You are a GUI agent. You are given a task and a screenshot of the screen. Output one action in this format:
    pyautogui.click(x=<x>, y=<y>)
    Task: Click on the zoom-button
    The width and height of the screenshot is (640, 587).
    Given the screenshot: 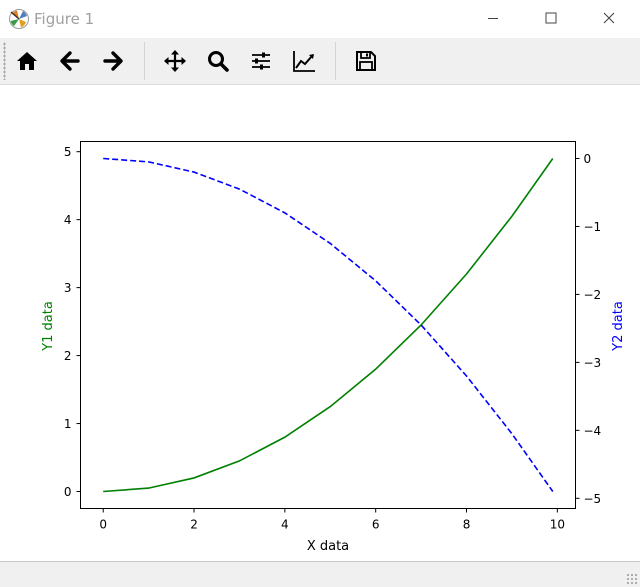 What is the action you would take?
    pyautogui.click(x=218, y=61)
    